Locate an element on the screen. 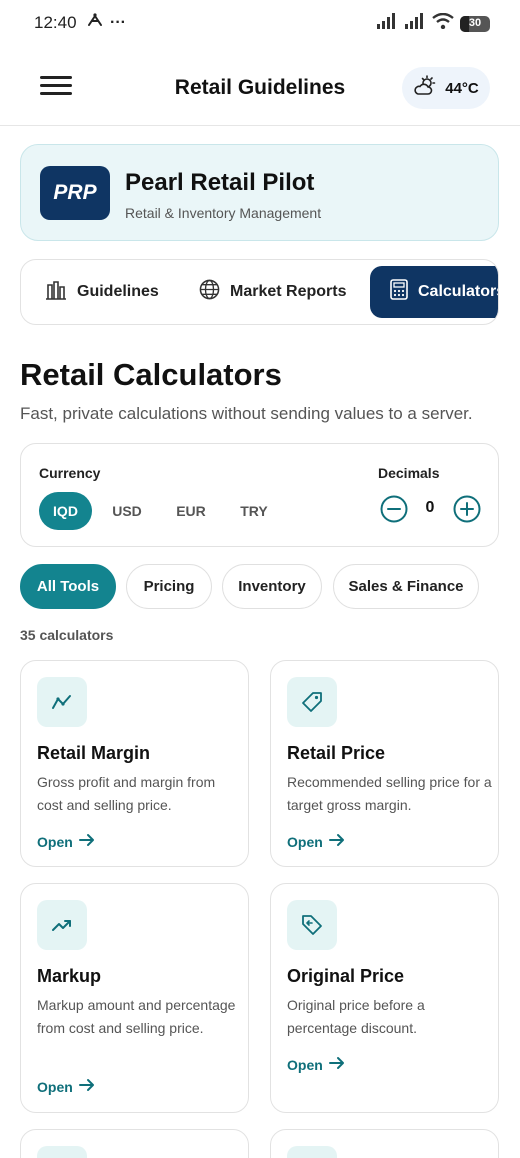  filter-chip-pricing: Pricing is located at coordinates (169, 586).